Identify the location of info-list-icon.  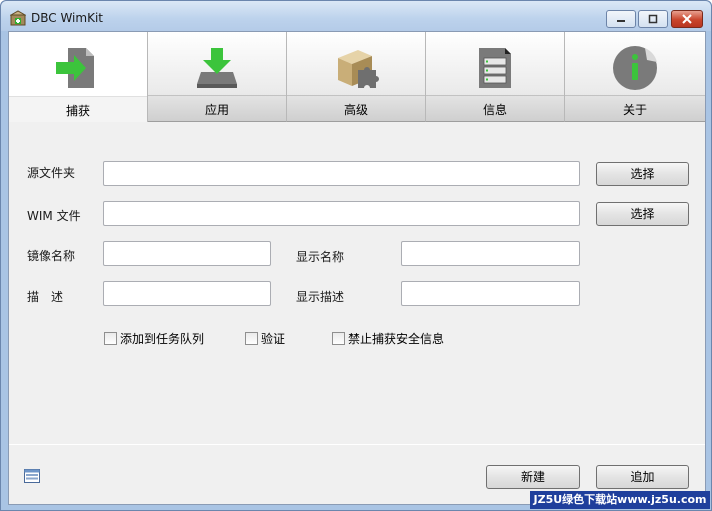
(495, 68).